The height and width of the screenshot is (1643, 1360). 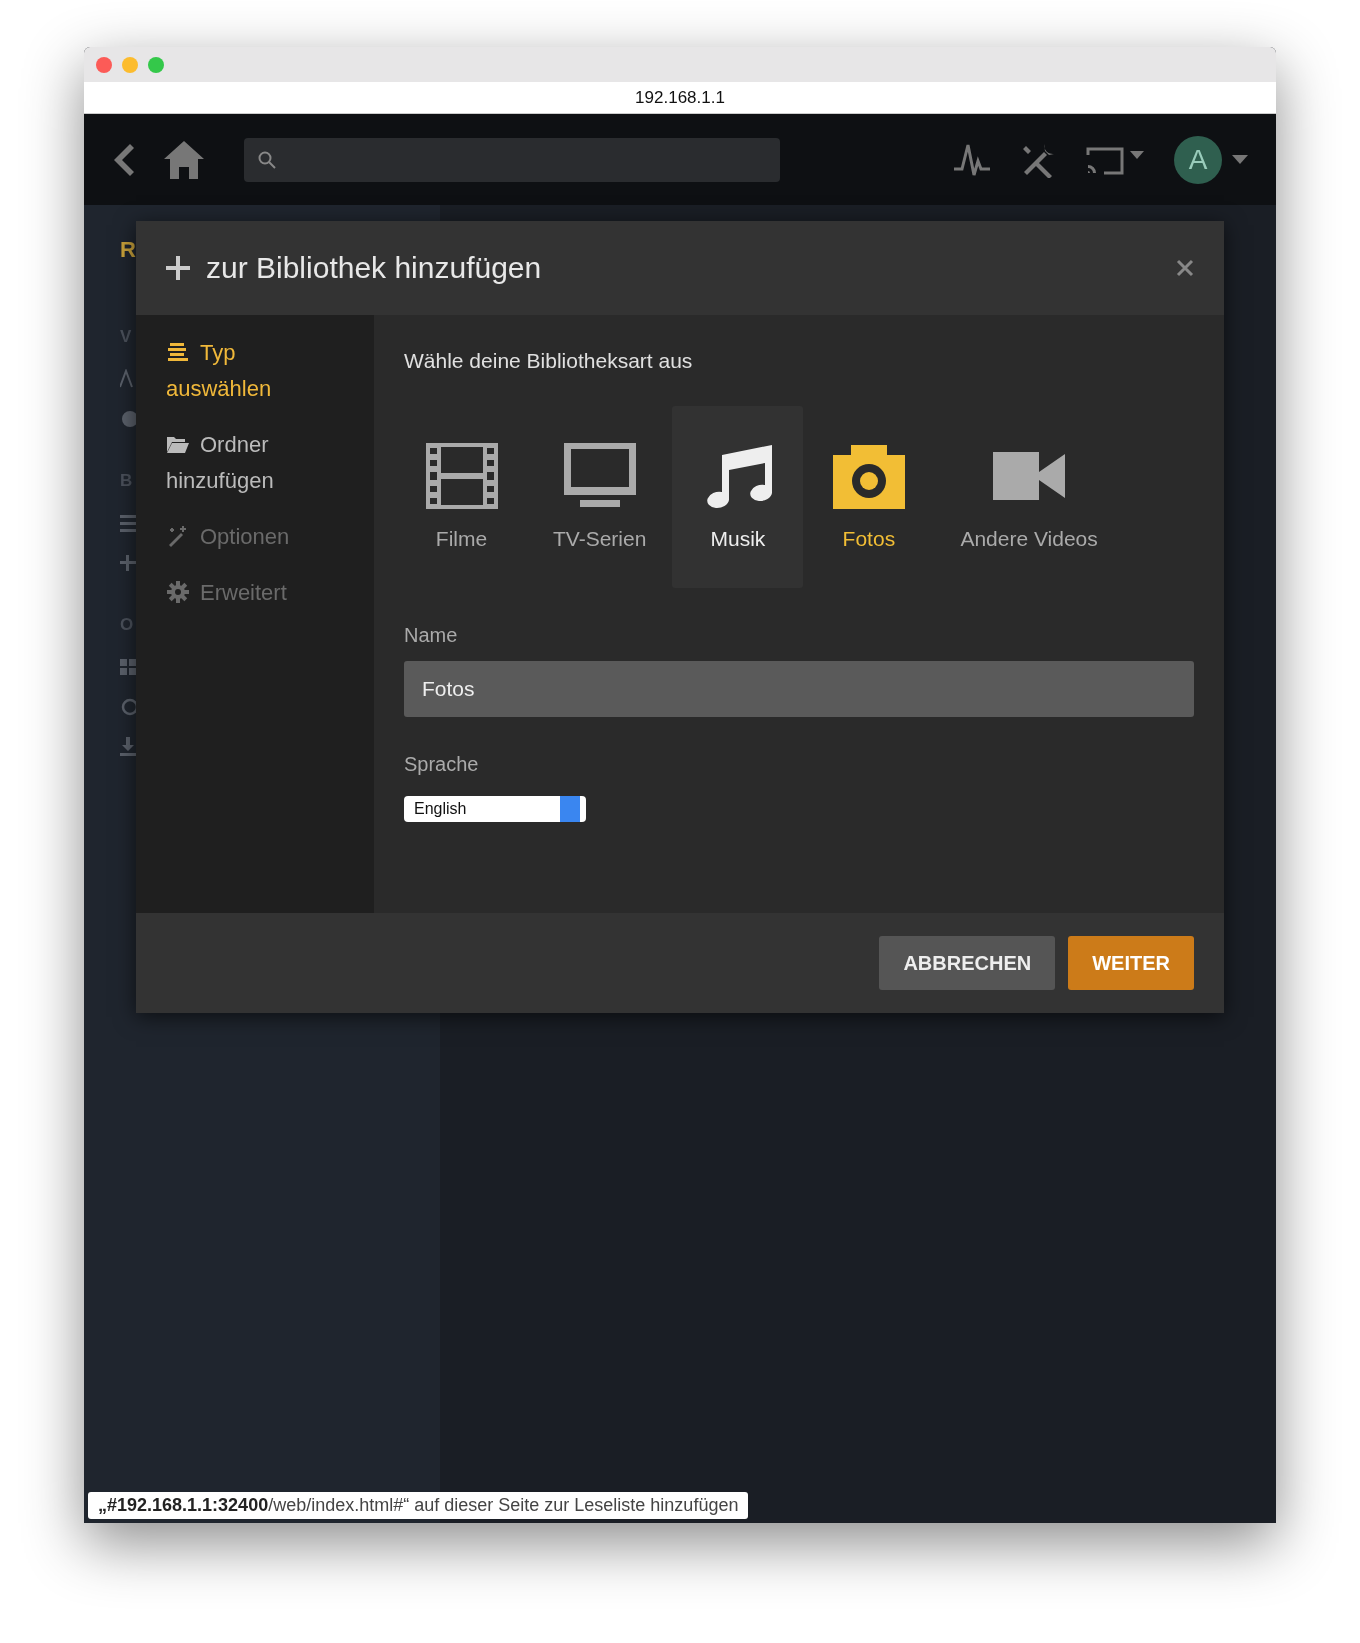 I want to click on user-avatar: A, so click(x=1198, y=159).